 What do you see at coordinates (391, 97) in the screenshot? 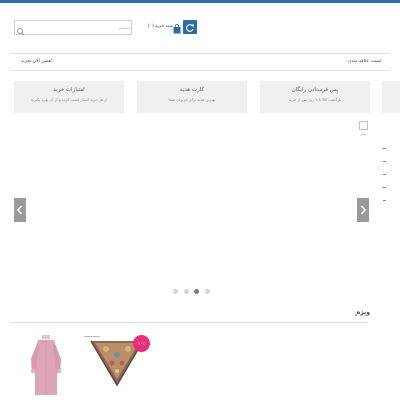
I see `feature-partial` at bounding box center [391, 97].